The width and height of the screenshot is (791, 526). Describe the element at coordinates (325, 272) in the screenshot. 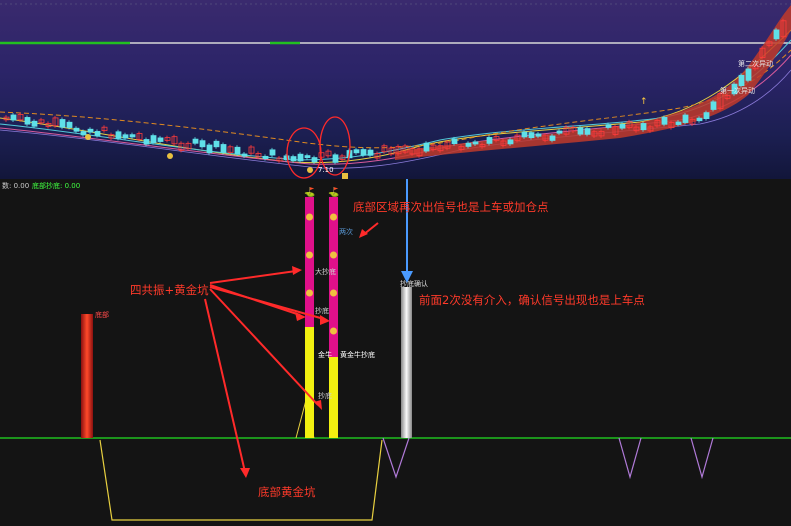

I see `label-big-bottom: 大抄底` at that location.